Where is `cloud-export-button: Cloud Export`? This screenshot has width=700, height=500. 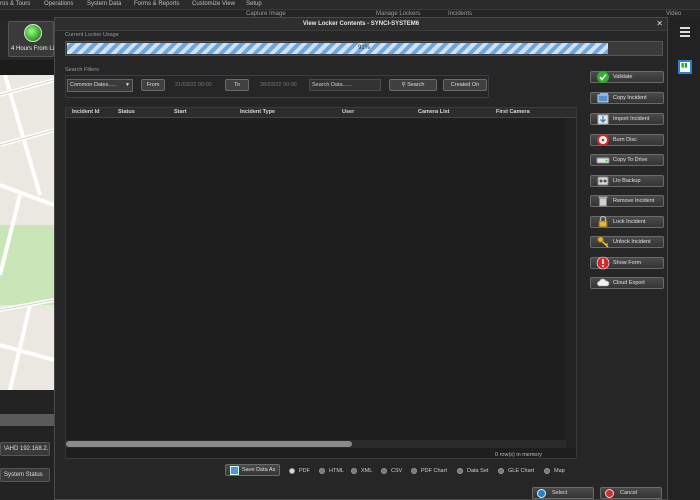 cloud-export-button: Cloud Export is located at coordinates (627, 283).